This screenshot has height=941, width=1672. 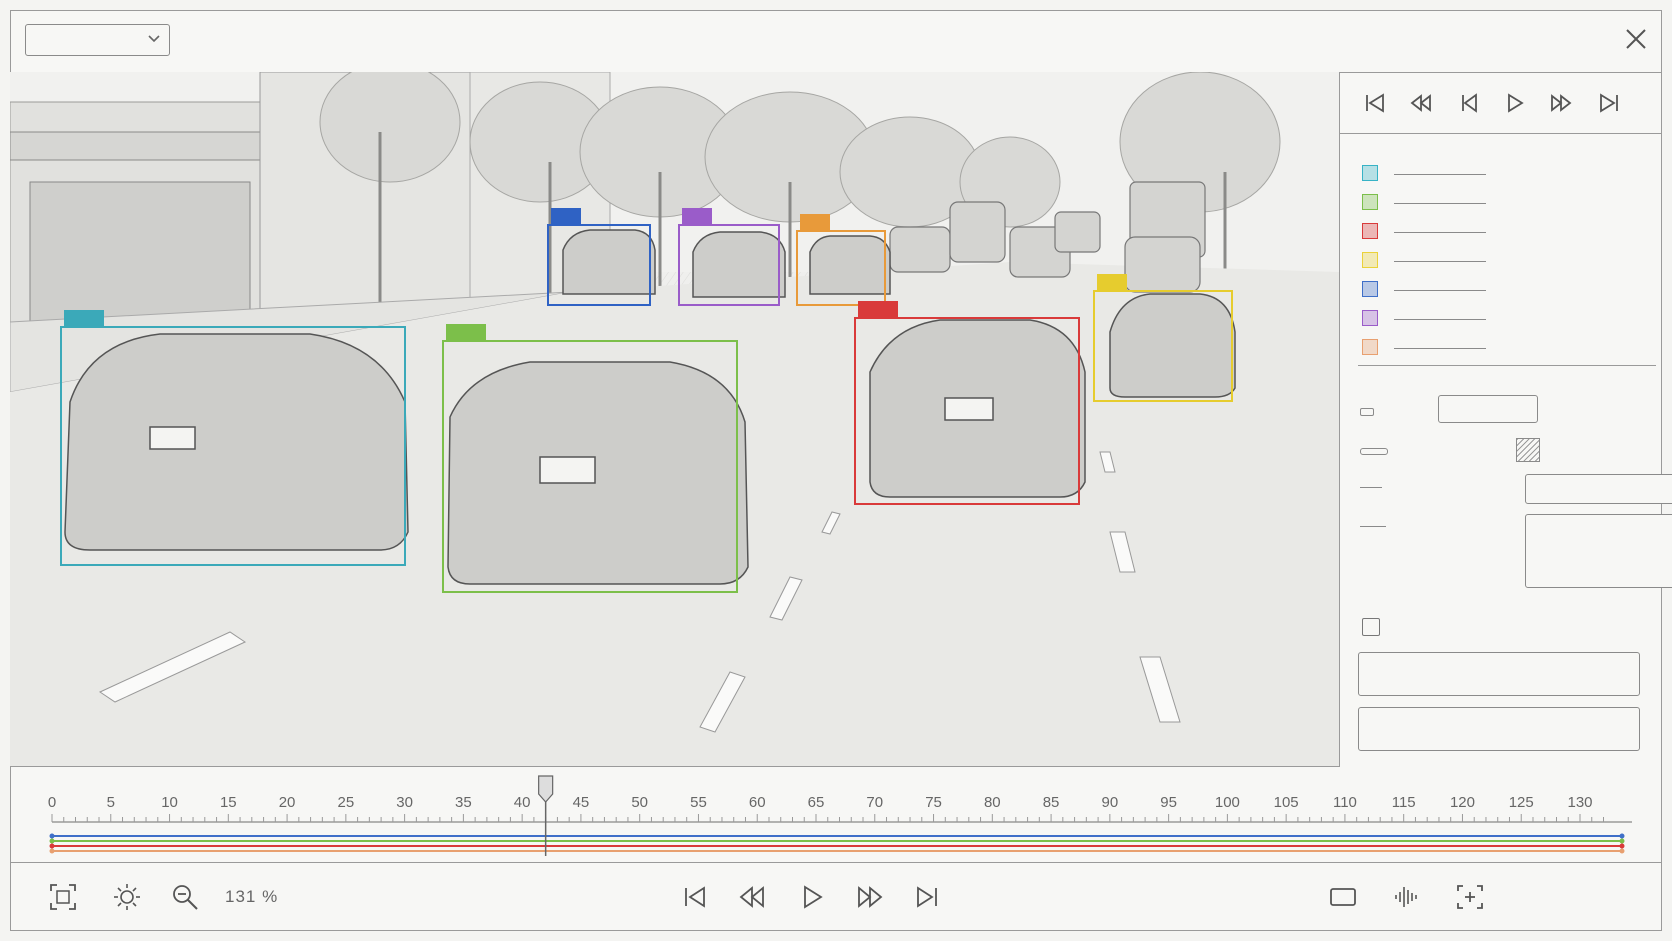 What do you see at coordinates (1343, 897) in the screenshot?
I see `bounding-box-tool-icon` at bounding box center [1343, 897].